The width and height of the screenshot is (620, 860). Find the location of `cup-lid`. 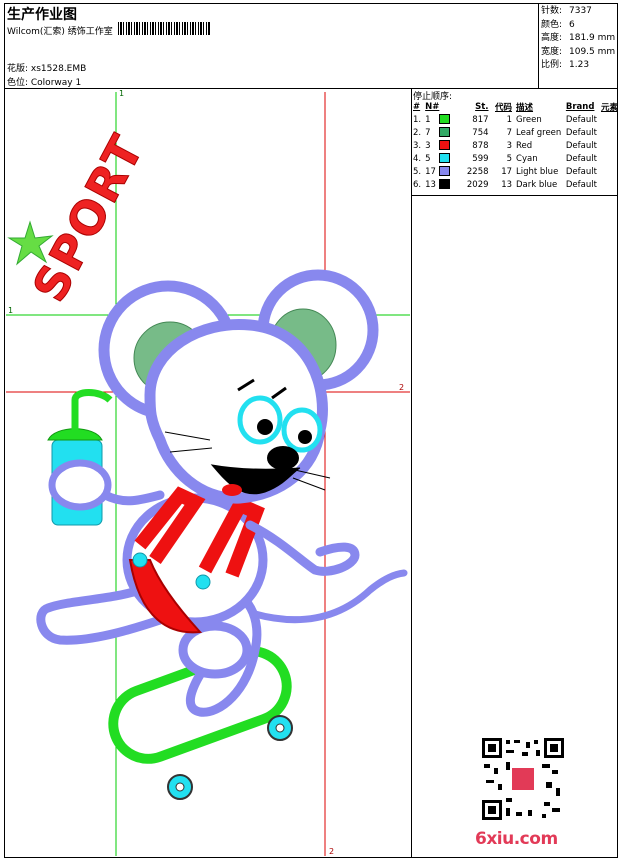

cup-lid is located at coordinates (75, 434).